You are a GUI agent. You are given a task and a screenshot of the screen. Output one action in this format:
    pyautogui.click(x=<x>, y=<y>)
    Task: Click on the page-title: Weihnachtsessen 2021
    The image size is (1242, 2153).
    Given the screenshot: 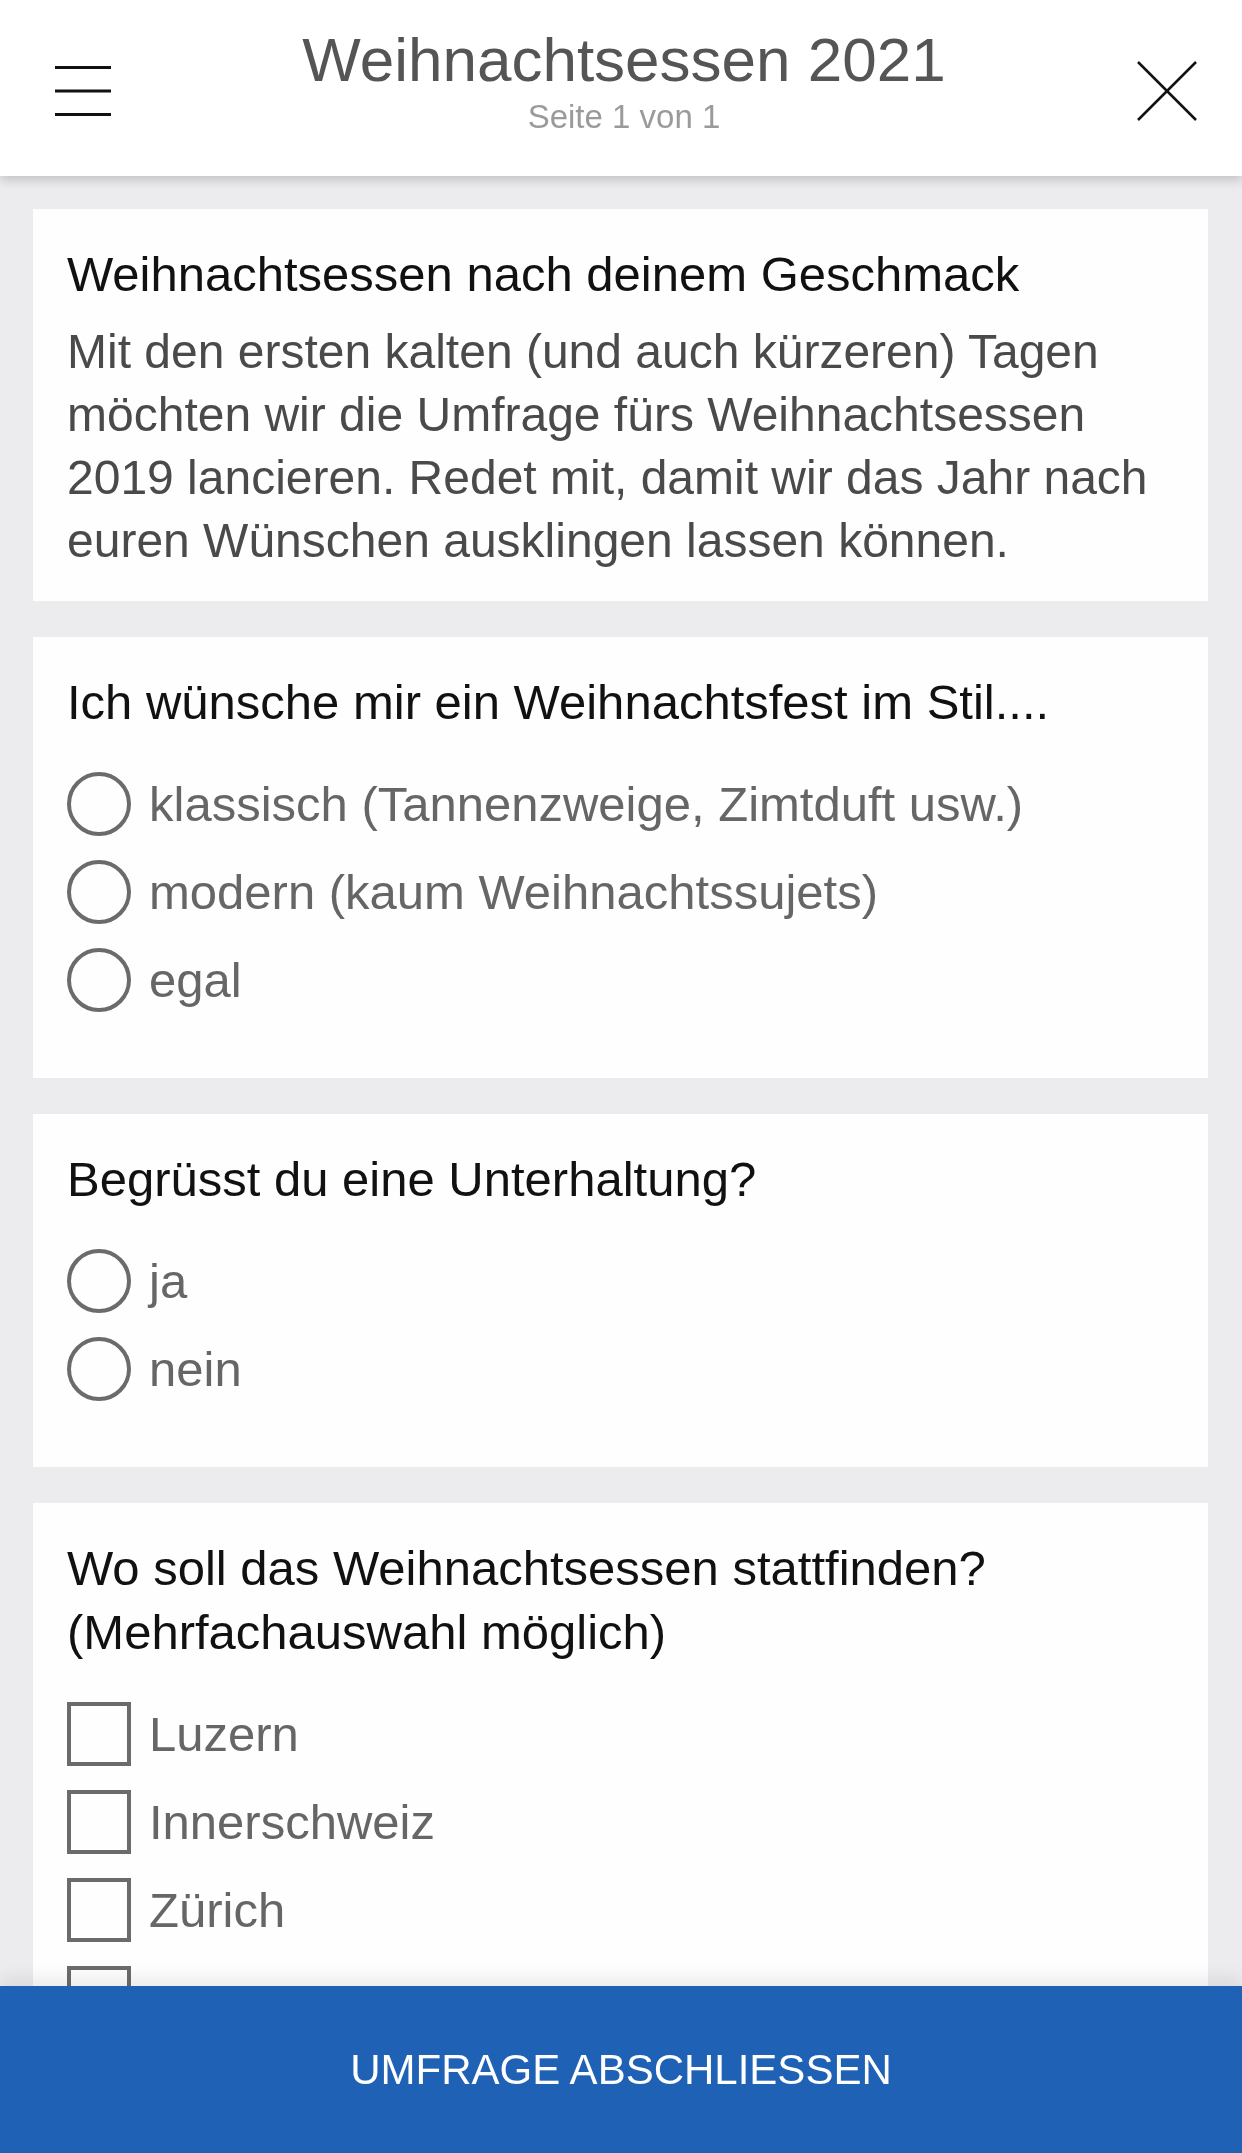 What is the action you would take?
    pyautogui.click(x=624, y=60)
    